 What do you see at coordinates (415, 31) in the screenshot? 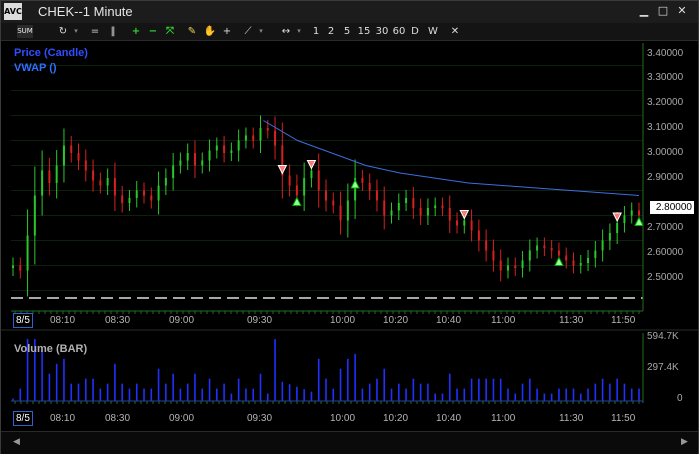
I see `interval-day-button: D` at bounding box center [415, 31].